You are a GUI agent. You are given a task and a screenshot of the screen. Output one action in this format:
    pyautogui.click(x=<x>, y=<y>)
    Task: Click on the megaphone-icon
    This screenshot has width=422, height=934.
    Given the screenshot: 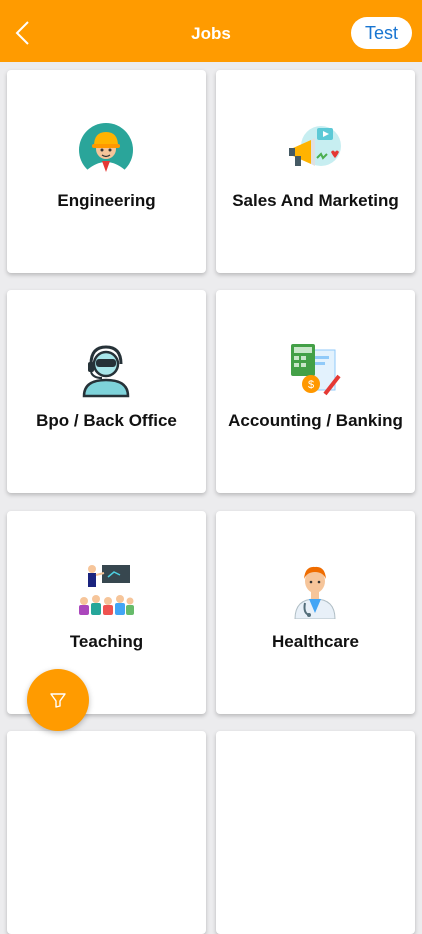 What is the action you would take?
    pyautogui.click(x=315, y=146)
    